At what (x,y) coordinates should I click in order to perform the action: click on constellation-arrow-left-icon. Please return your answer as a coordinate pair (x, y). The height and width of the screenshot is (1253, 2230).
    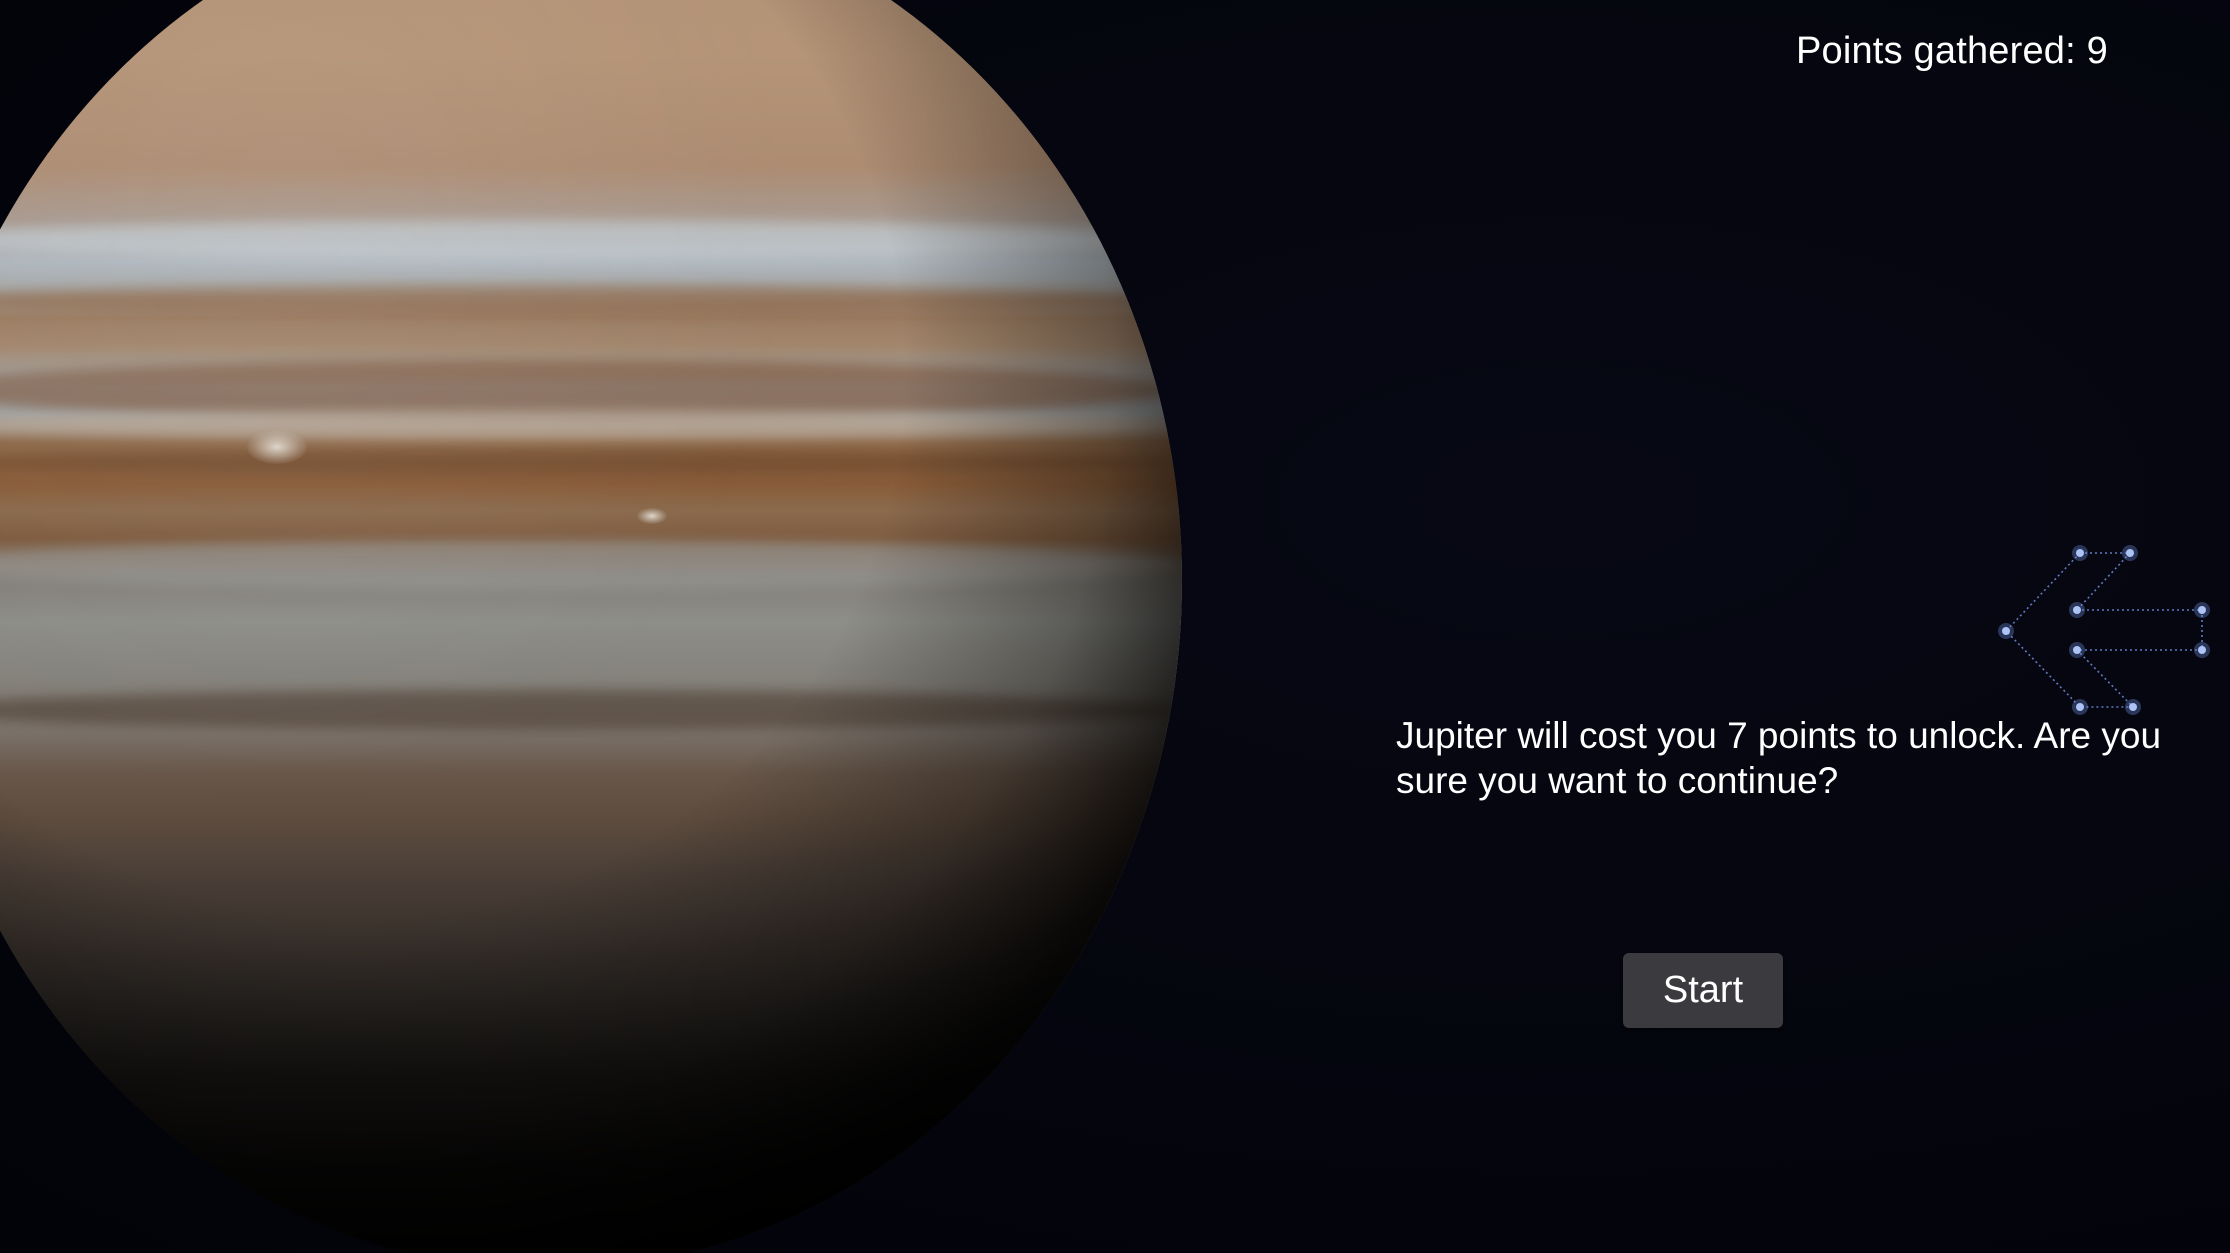
    Looking at the image, I should click on (2105, 630).